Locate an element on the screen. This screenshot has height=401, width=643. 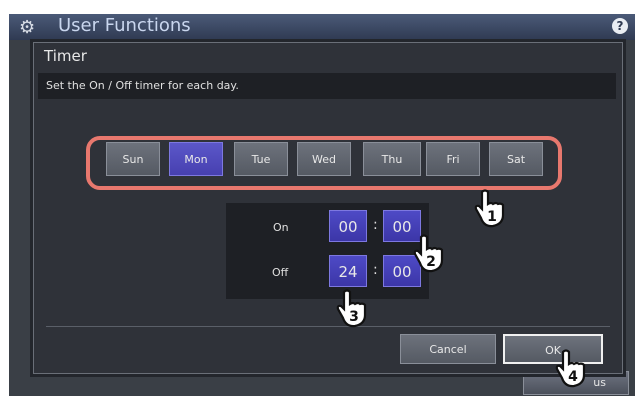
help-icon: ? is located at coordinates (620, 26).